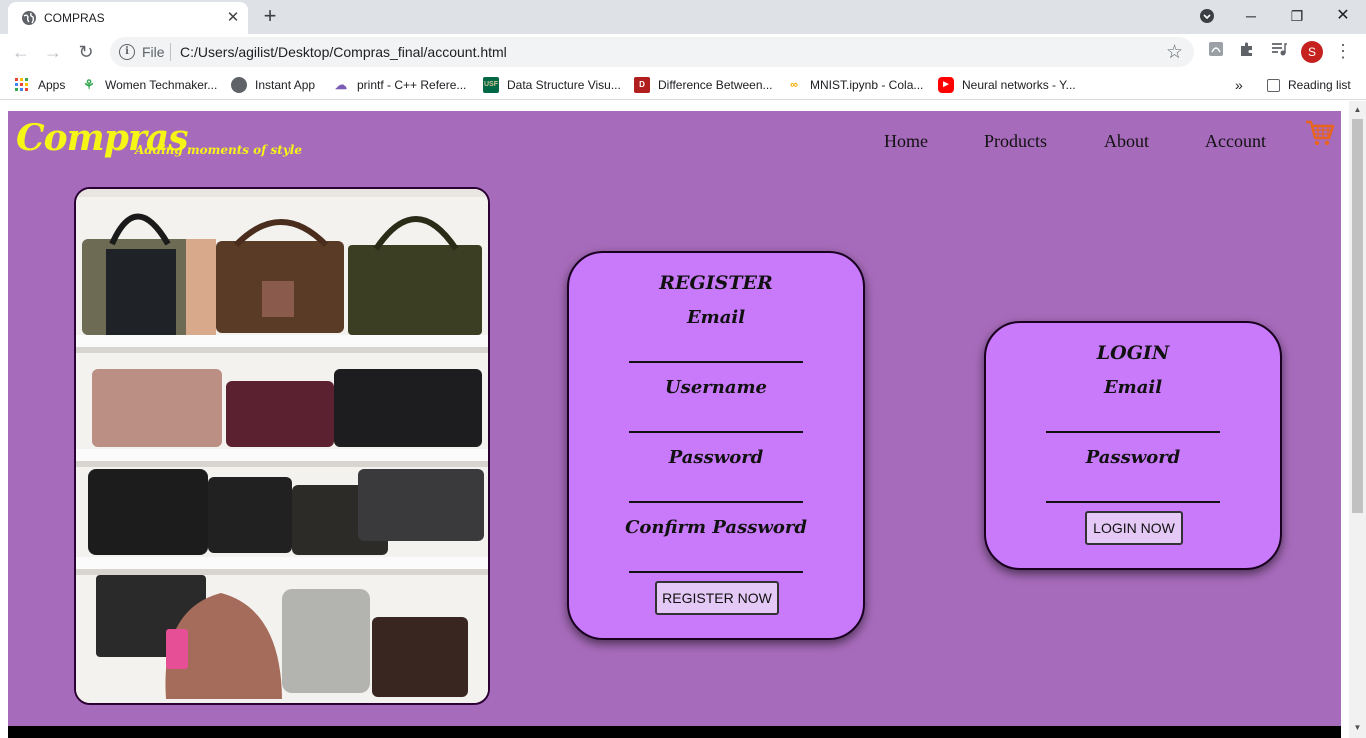 The width and height of the screenshot is (1366, 738). Describe the element at coordinates (153, 52) in the screenshot. I see `url-scheme: File` at that location.